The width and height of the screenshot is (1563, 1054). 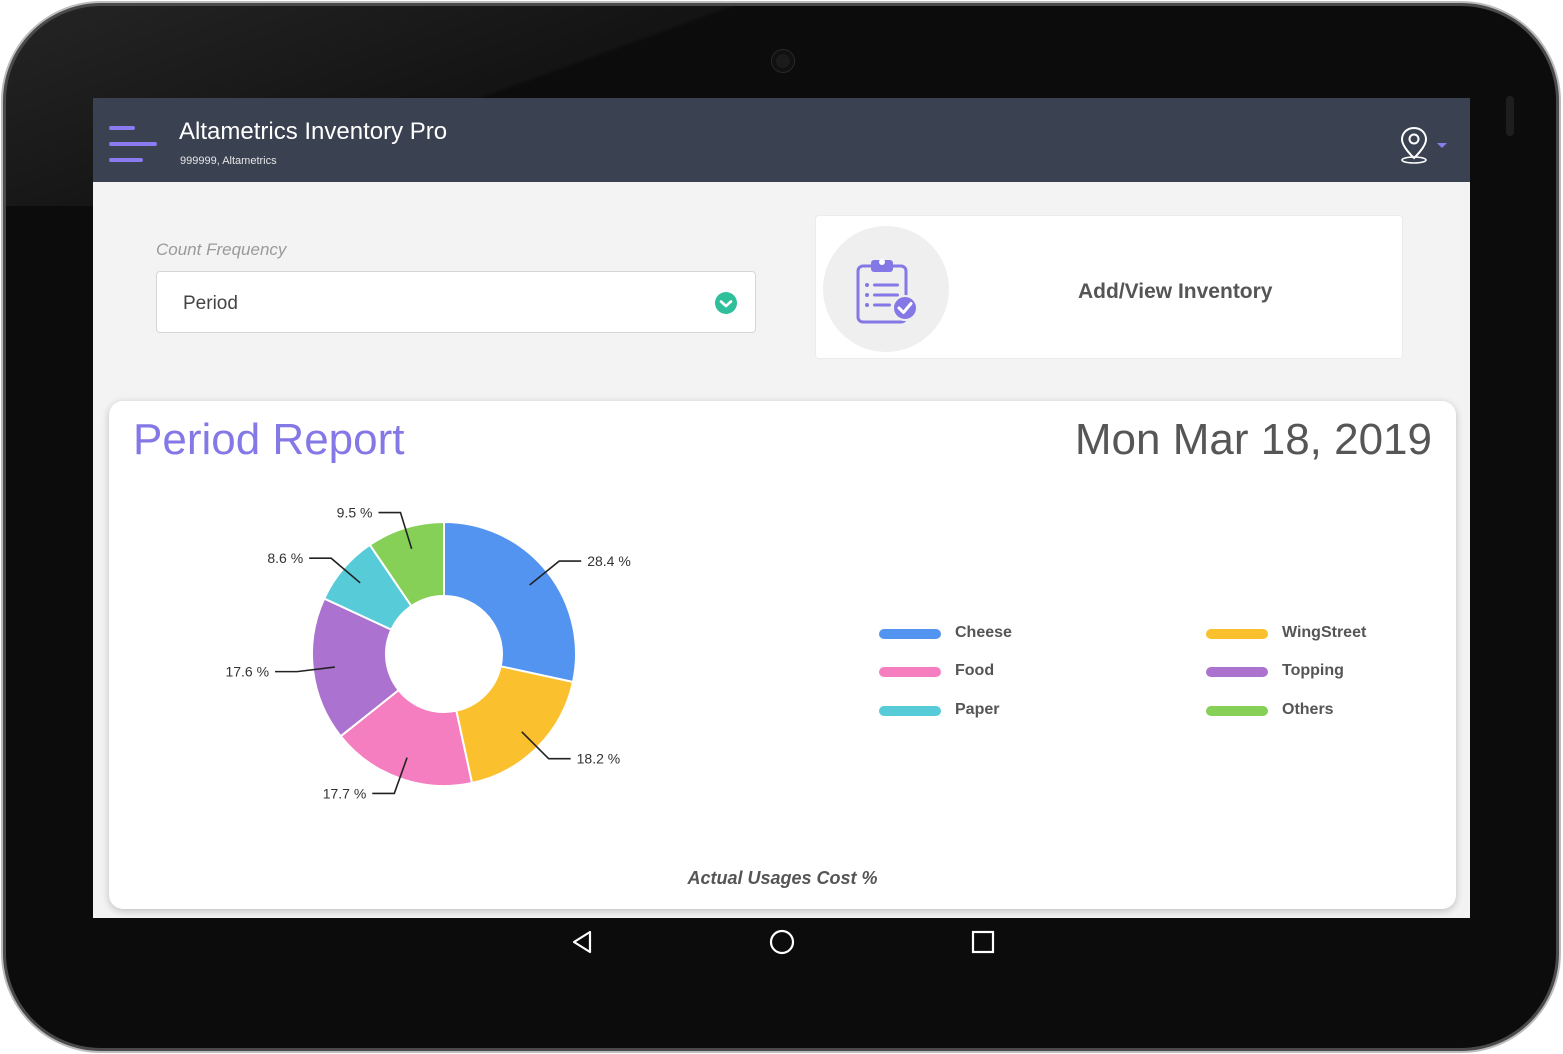 I want to click on usage-cost-donut-chart: 28.4 % 18.2 % 17.7 % 17.6 % 8.6 % 9.5 %, so click(x=428, y=653).